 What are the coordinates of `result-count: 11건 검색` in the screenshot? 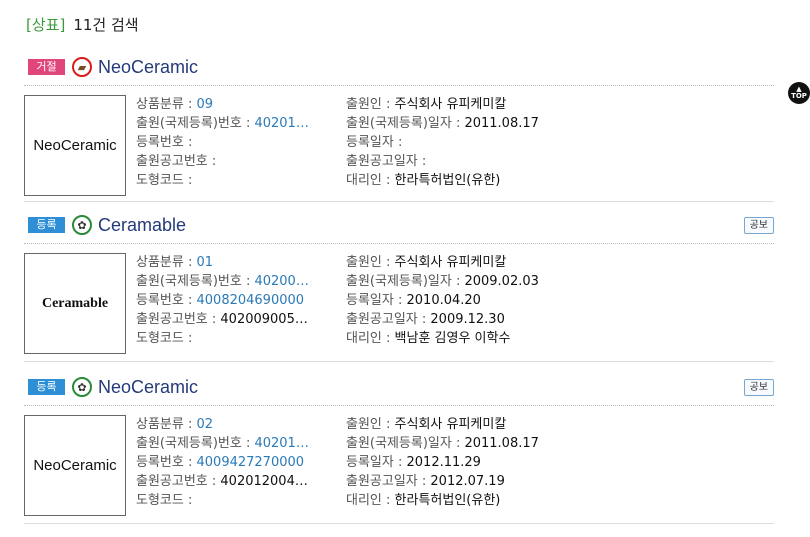 It's located at (106, 24).